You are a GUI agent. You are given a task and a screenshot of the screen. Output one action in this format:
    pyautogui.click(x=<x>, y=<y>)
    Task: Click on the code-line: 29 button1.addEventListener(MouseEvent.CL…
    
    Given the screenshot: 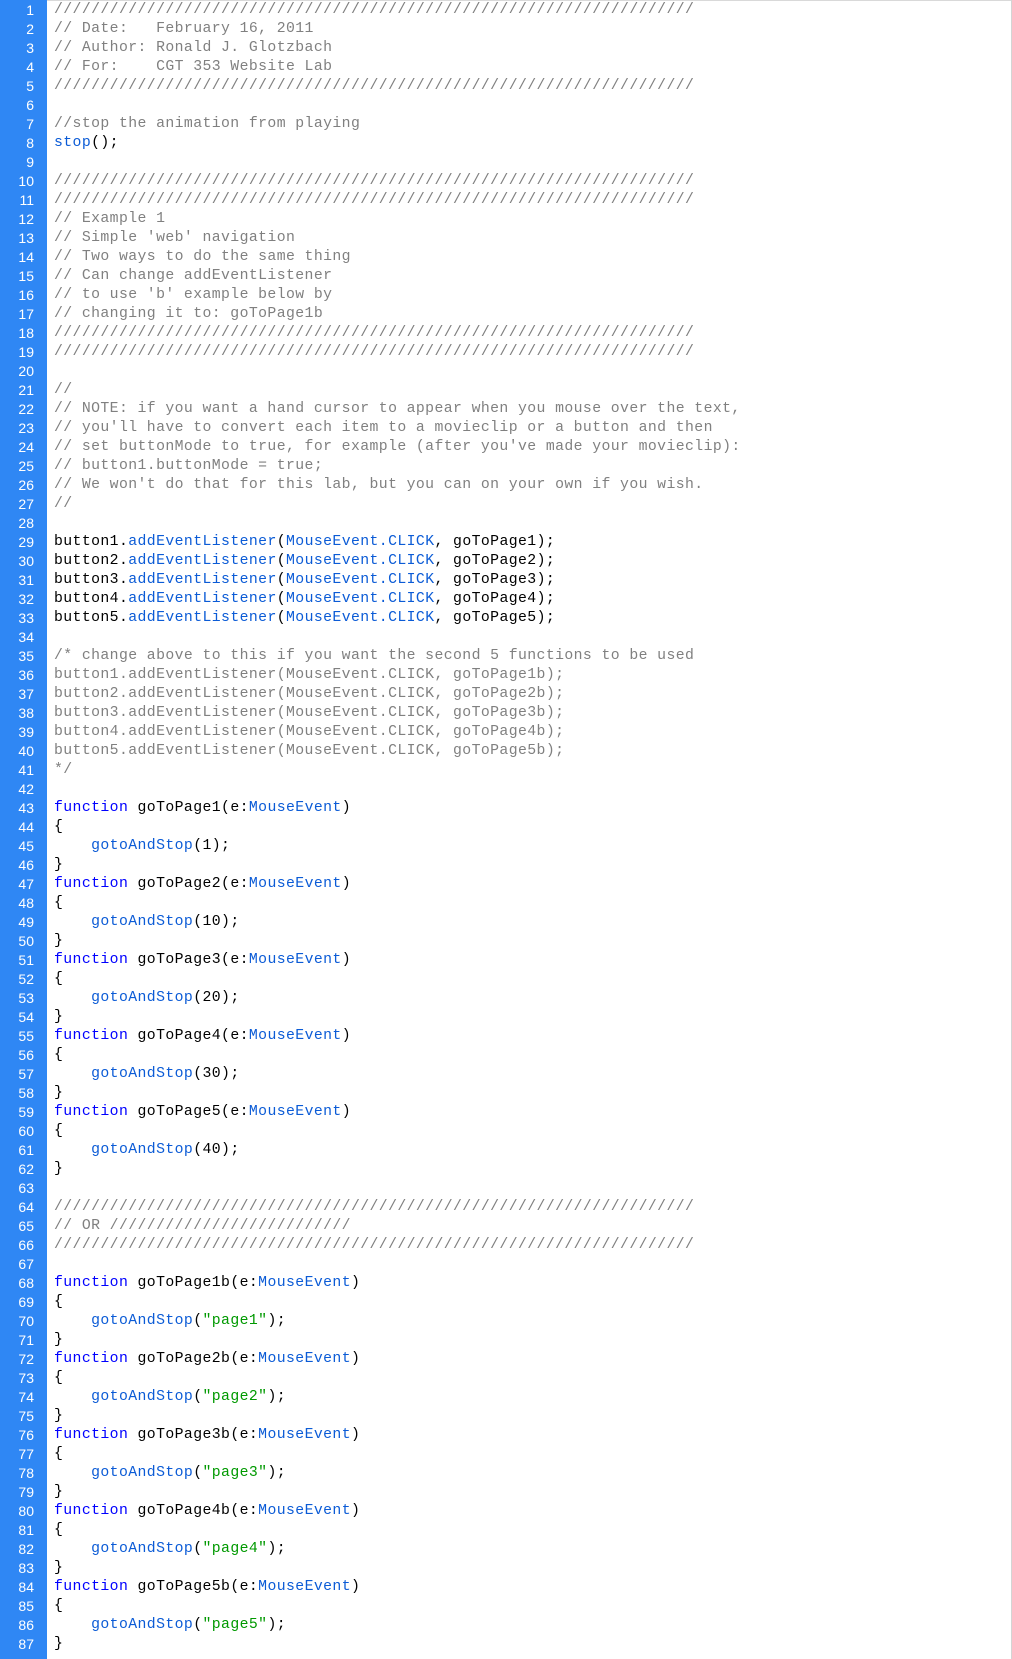 What is the action you would take?
    pyautogui.click(x=505, y=542)
    